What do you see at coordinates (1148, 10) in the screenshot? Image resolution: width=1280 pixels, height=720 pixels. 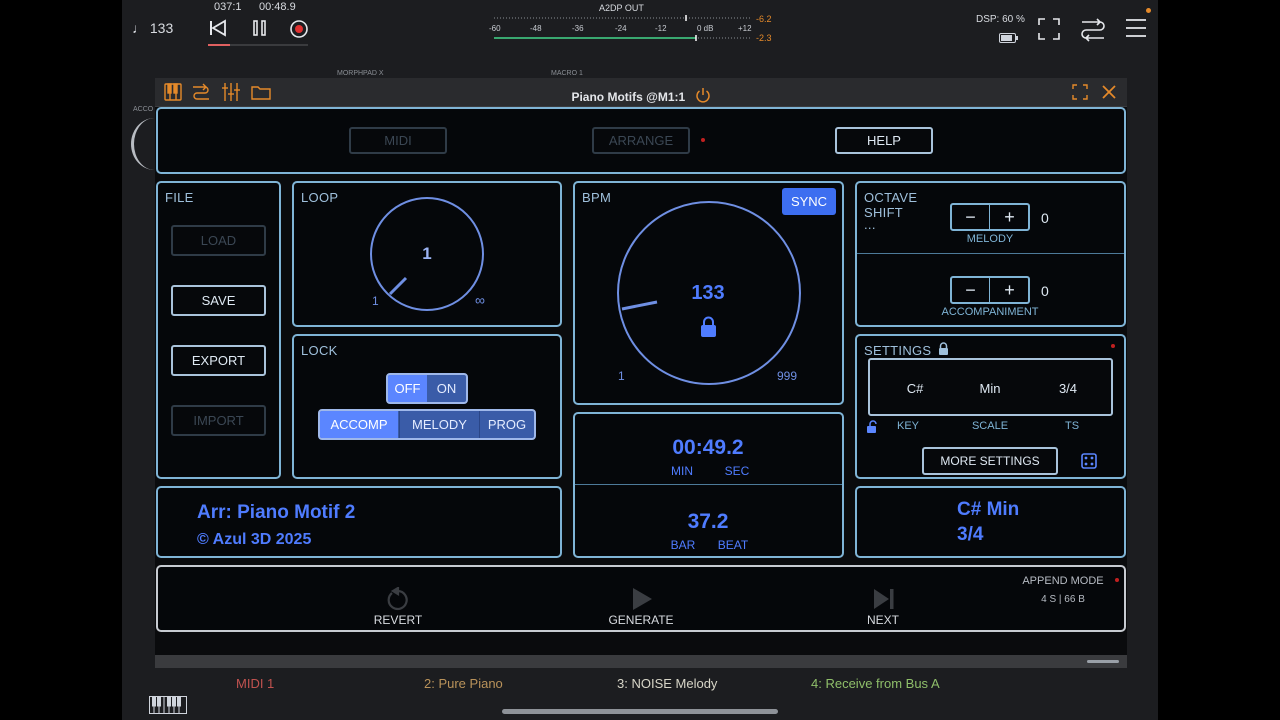 I see `notification-dot` at bounding box center [1148, 10].